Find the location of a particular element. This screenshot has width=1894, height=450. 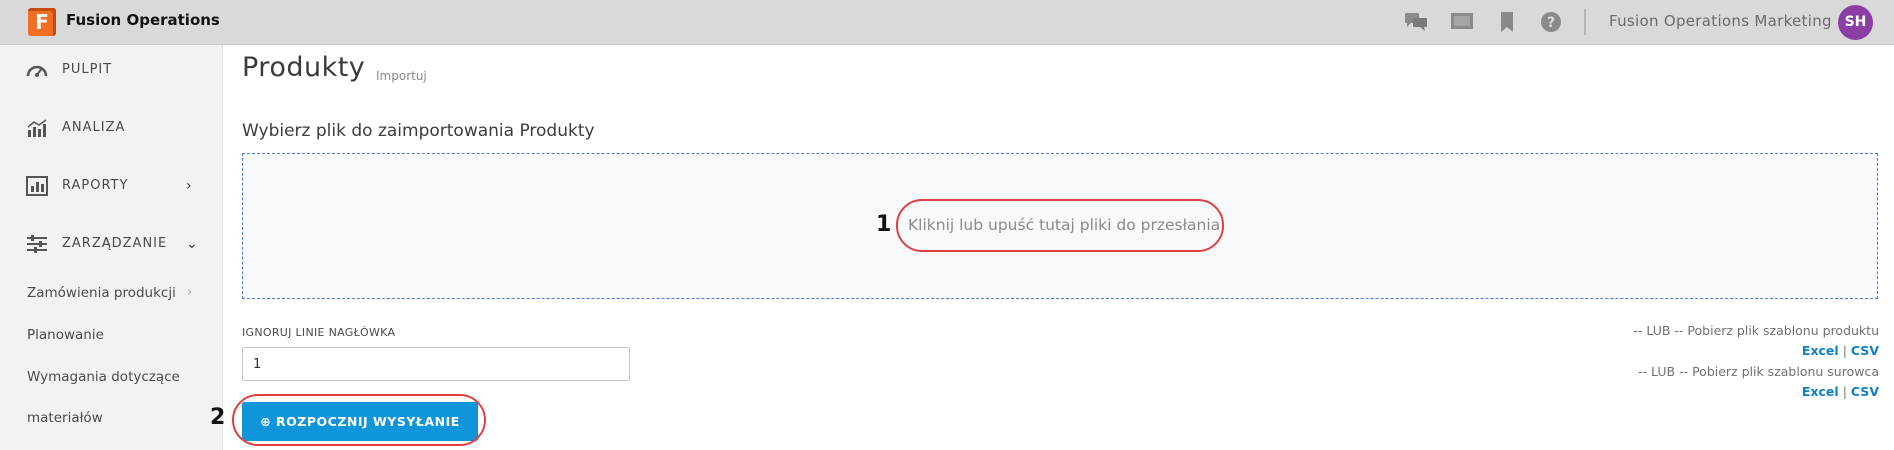

page-title: Produkty is located at coordinates (304, 67).